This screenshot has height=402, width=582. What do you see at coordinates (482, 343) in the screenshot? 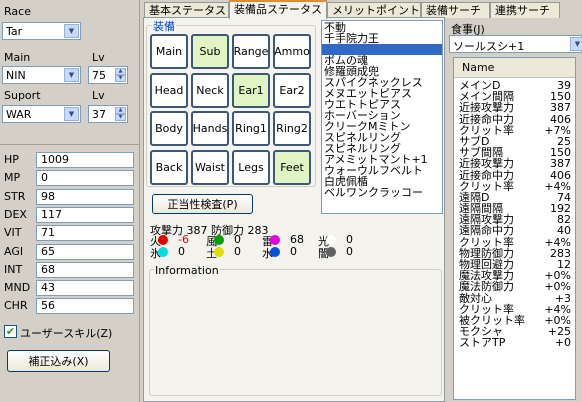
I see `stat-name: ストアTP` at bounding box center [482, 343].